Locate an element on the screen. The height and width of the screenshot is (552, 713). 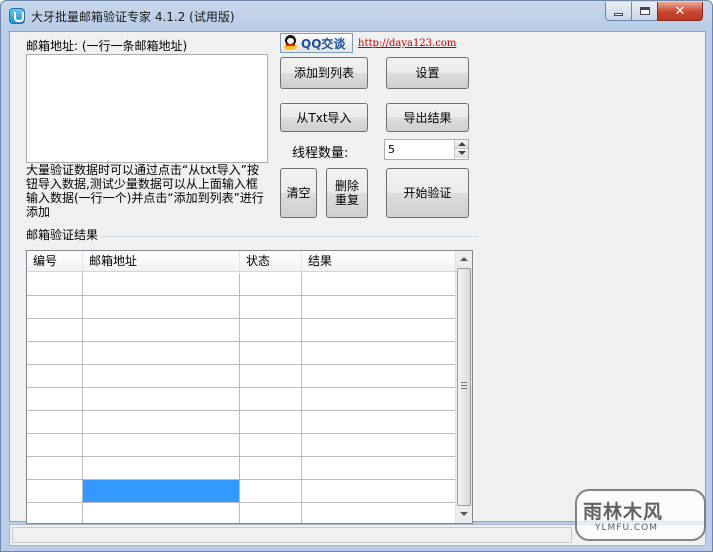
qq-penguin-icon is located at coordinates (290, 43).